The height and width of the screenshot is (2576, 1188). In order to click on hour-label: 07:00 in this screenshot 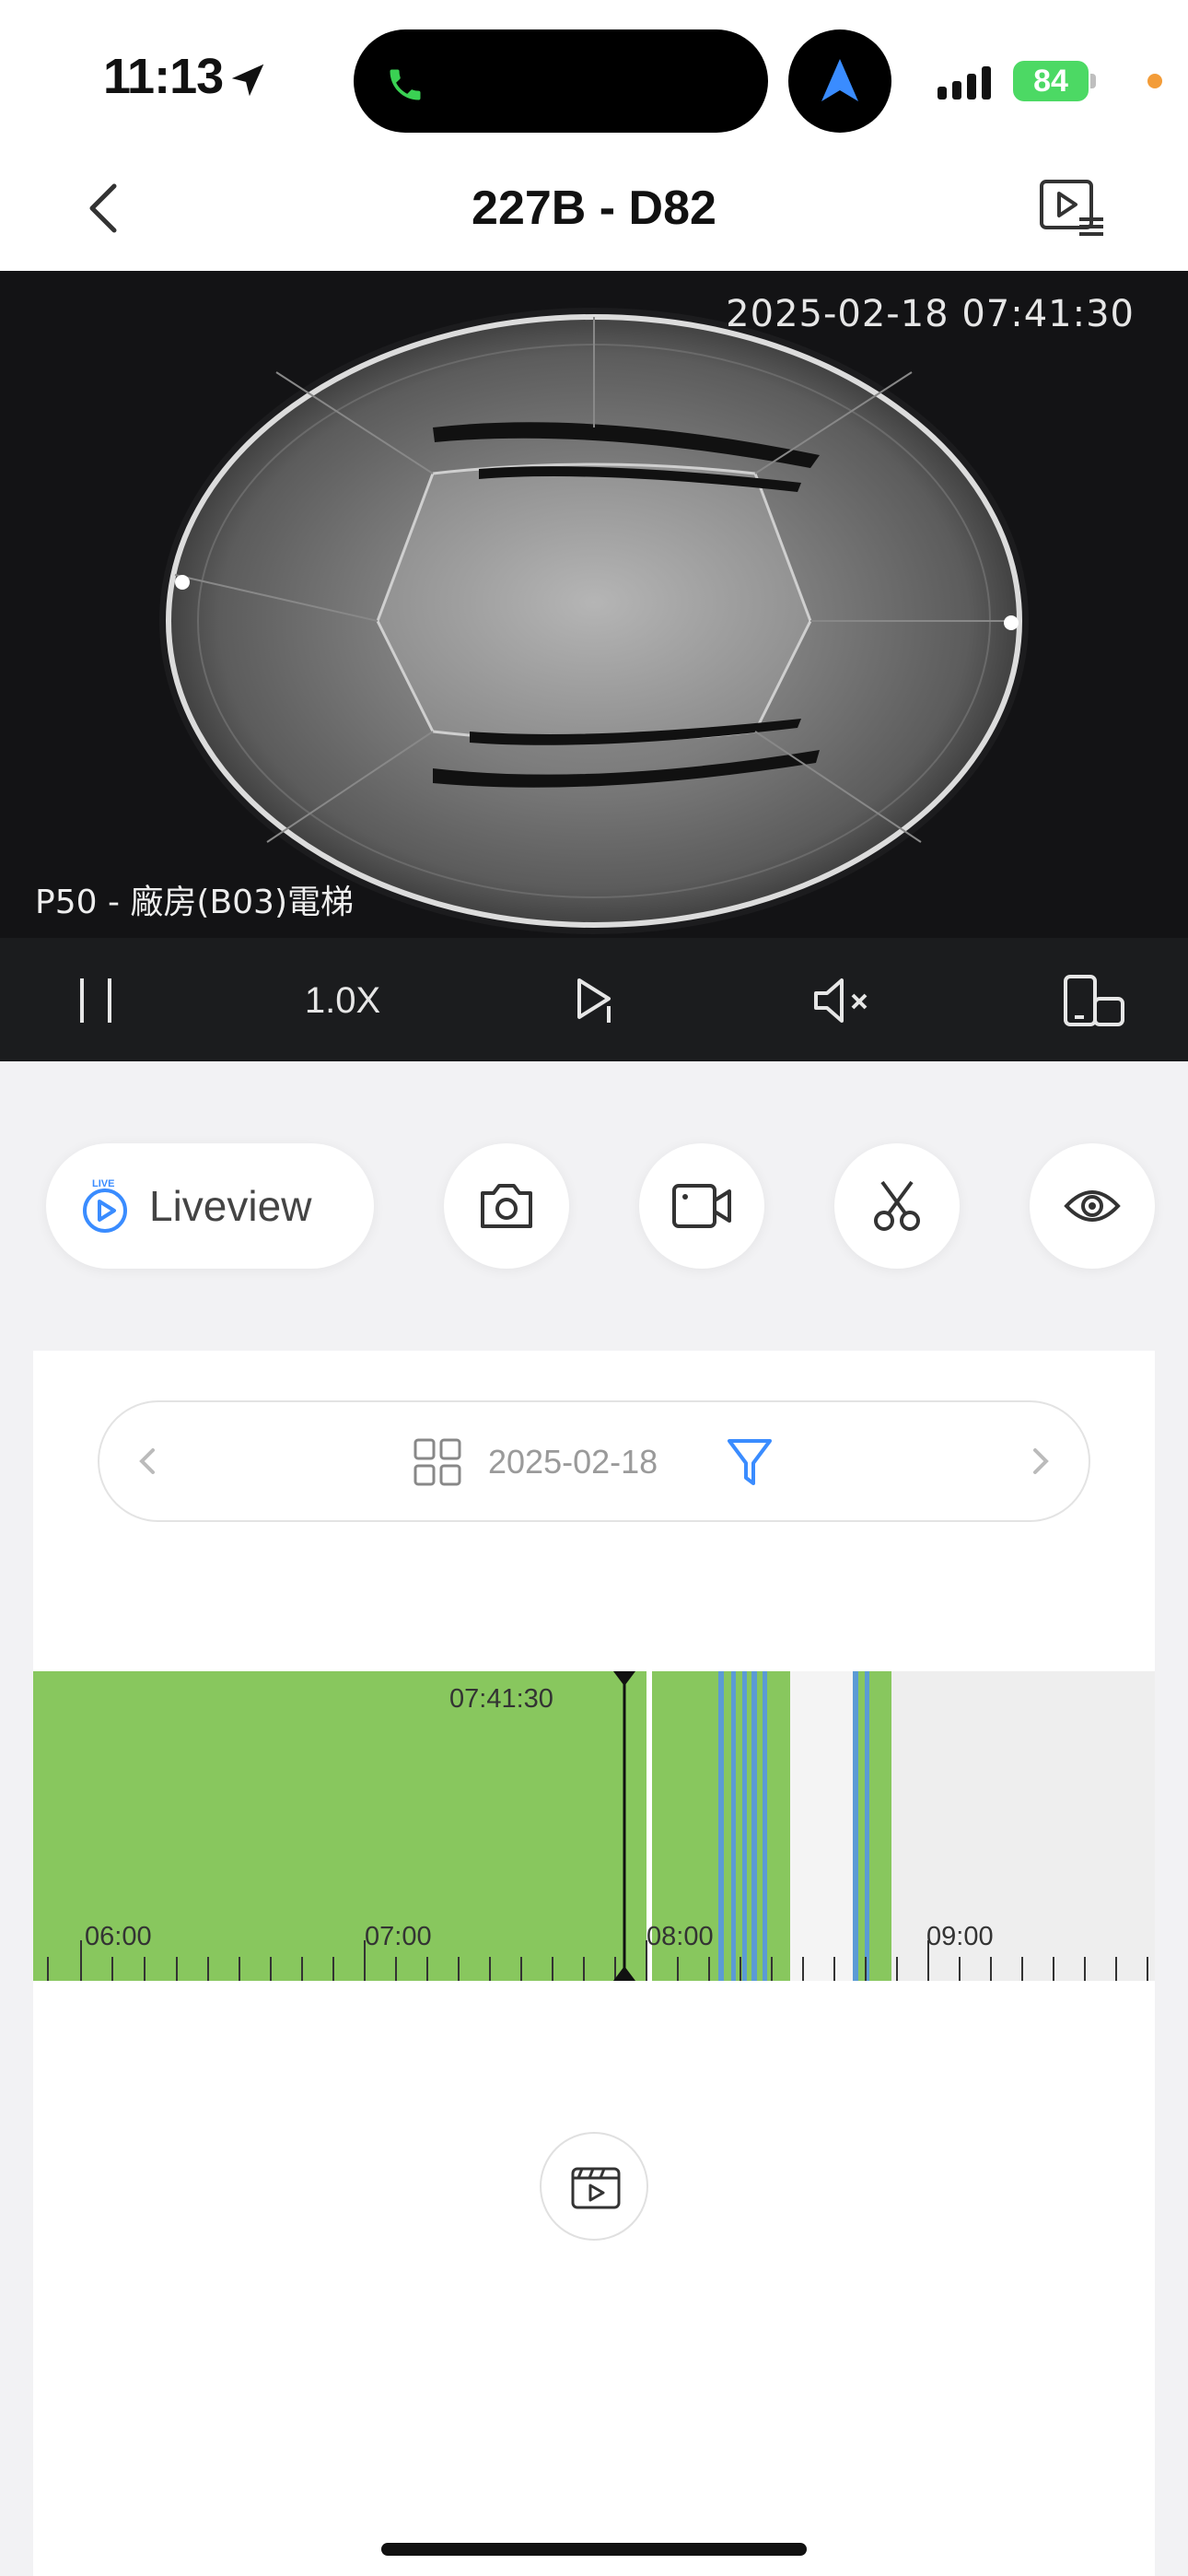, I will do `click(398, 1936)`.